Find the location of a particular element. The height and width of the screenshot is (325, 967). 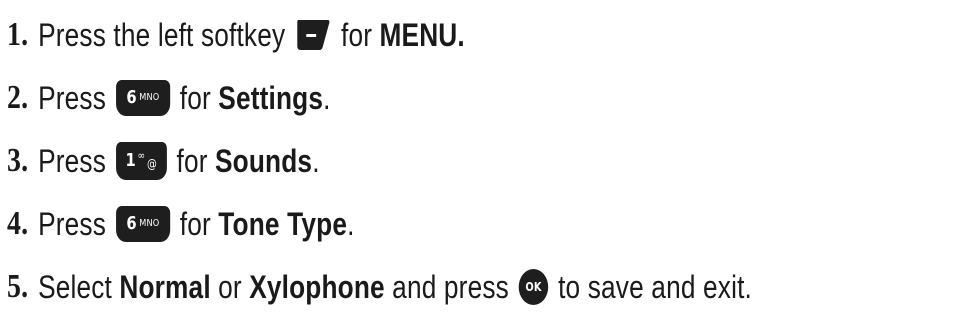

key-digit: 1 is located at coordinates (130, 160).